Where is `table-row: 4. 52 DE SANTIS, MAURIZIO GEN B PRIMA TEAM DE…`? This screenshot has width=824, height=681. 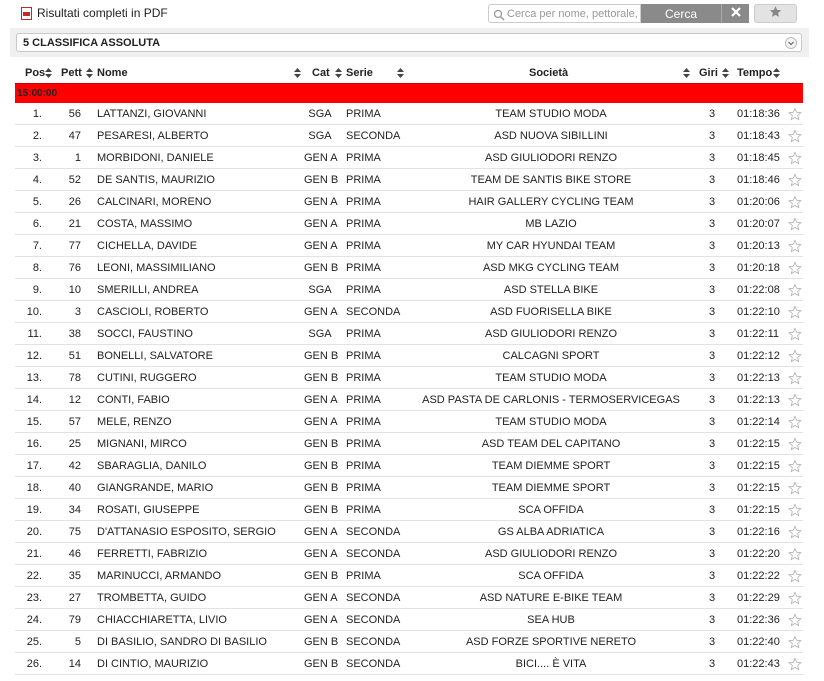
table-row: 4. 52 DE SANTIS, MAURIZIO GEN B PRIMA TEAM DE… is located at coordinates (409, 180).